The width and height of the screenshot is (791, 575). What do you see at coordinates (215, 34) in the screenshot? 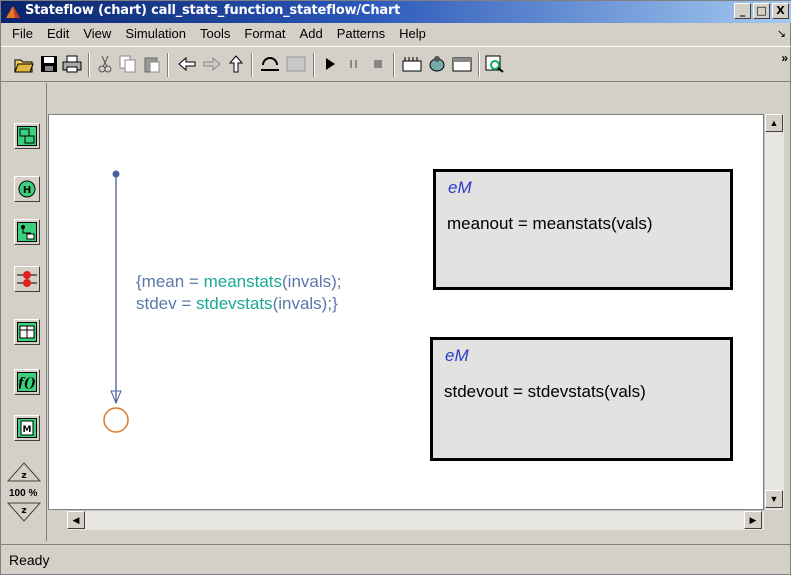
I see `menu-tools: Tools` at bounding box center [215, 34].